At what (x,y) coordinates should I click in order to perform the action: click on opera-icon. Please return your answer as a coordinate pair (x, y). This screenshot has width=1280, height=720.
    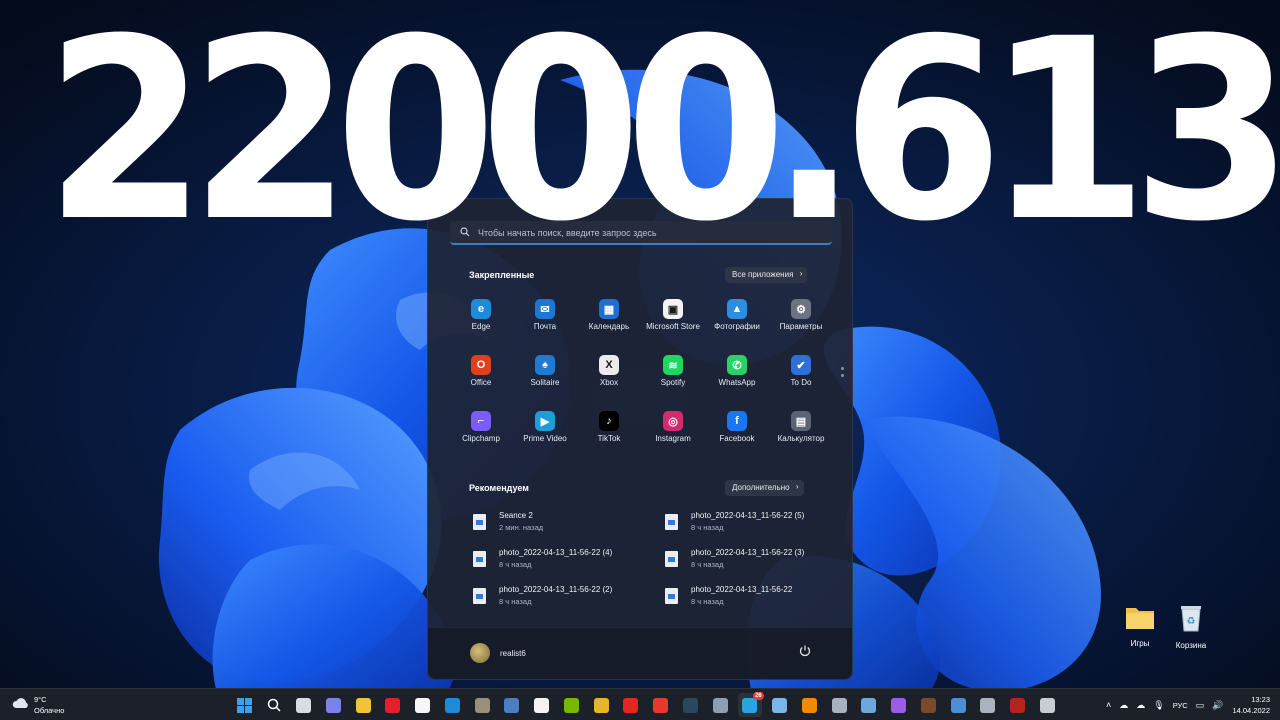
    Looking at the image, I should click on (393, 705).